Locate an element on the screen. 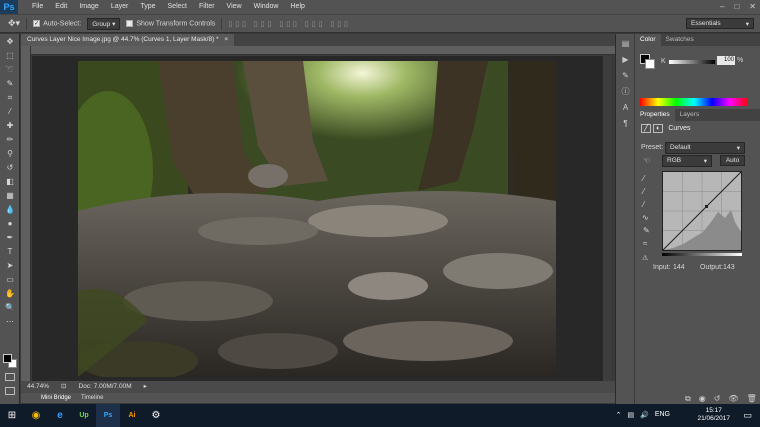  menu-layer: Layer is located at coordinates (120, 7).